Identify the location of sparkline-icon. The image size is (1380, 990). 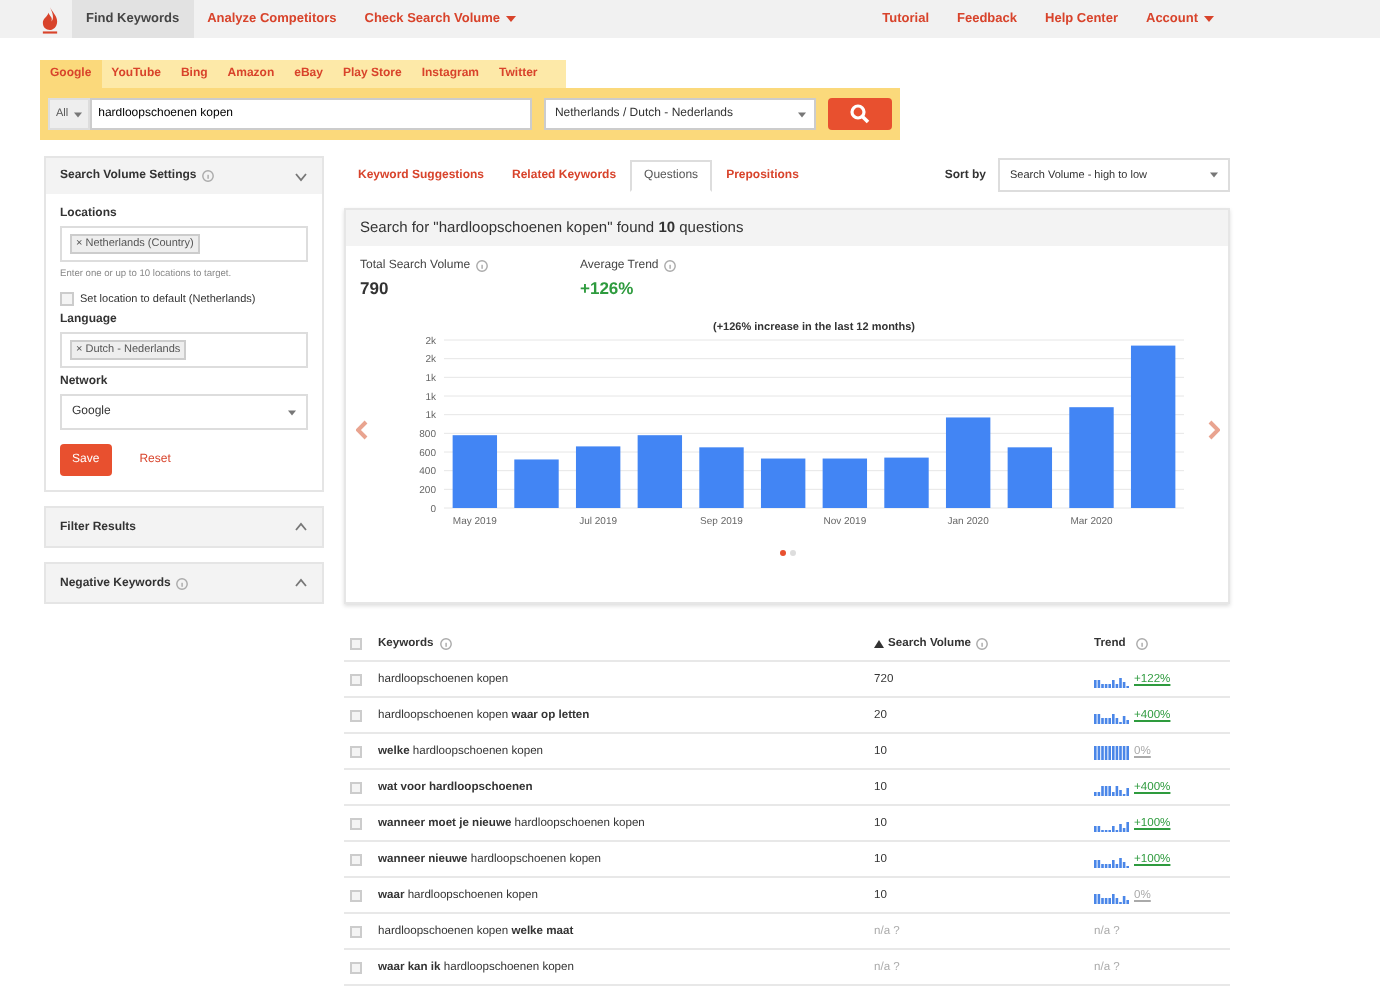
(1112, 751).